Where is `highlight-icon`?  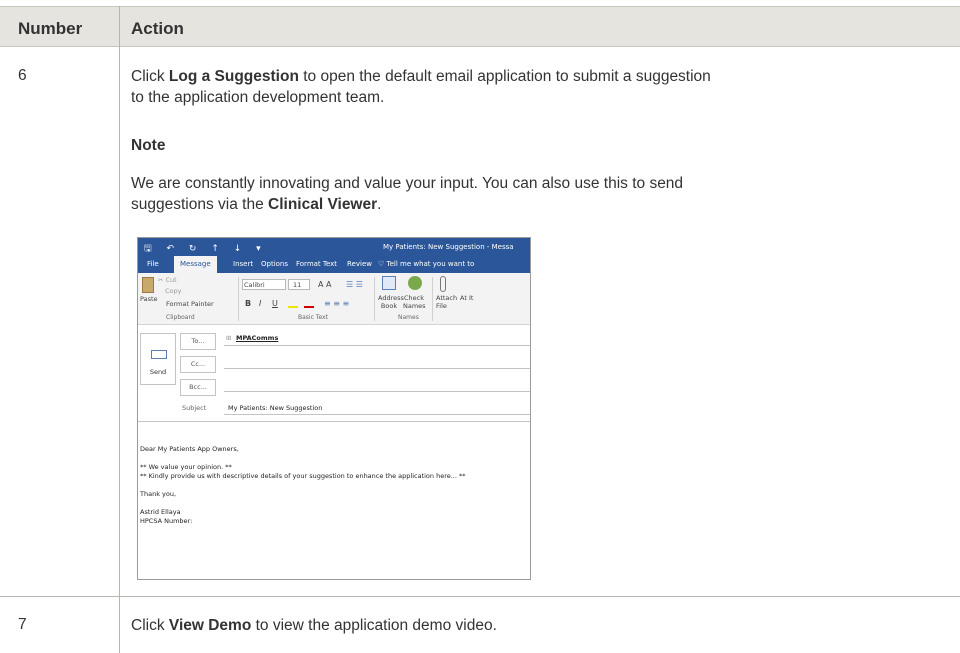 highlight-icon is located at coordinates (293, 307).